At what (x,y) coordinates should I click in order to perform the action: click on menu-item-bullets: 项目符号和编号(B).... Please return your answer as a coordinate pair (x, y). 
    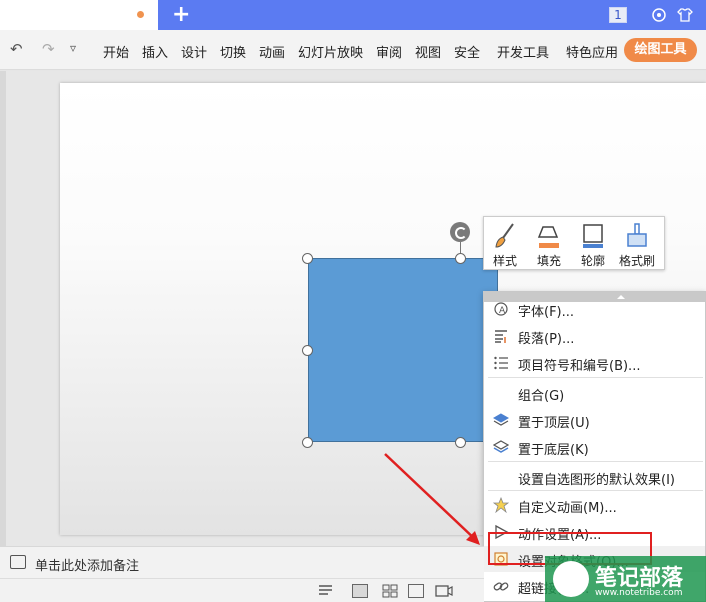
    Looking at the image, I should click on (594, 363).